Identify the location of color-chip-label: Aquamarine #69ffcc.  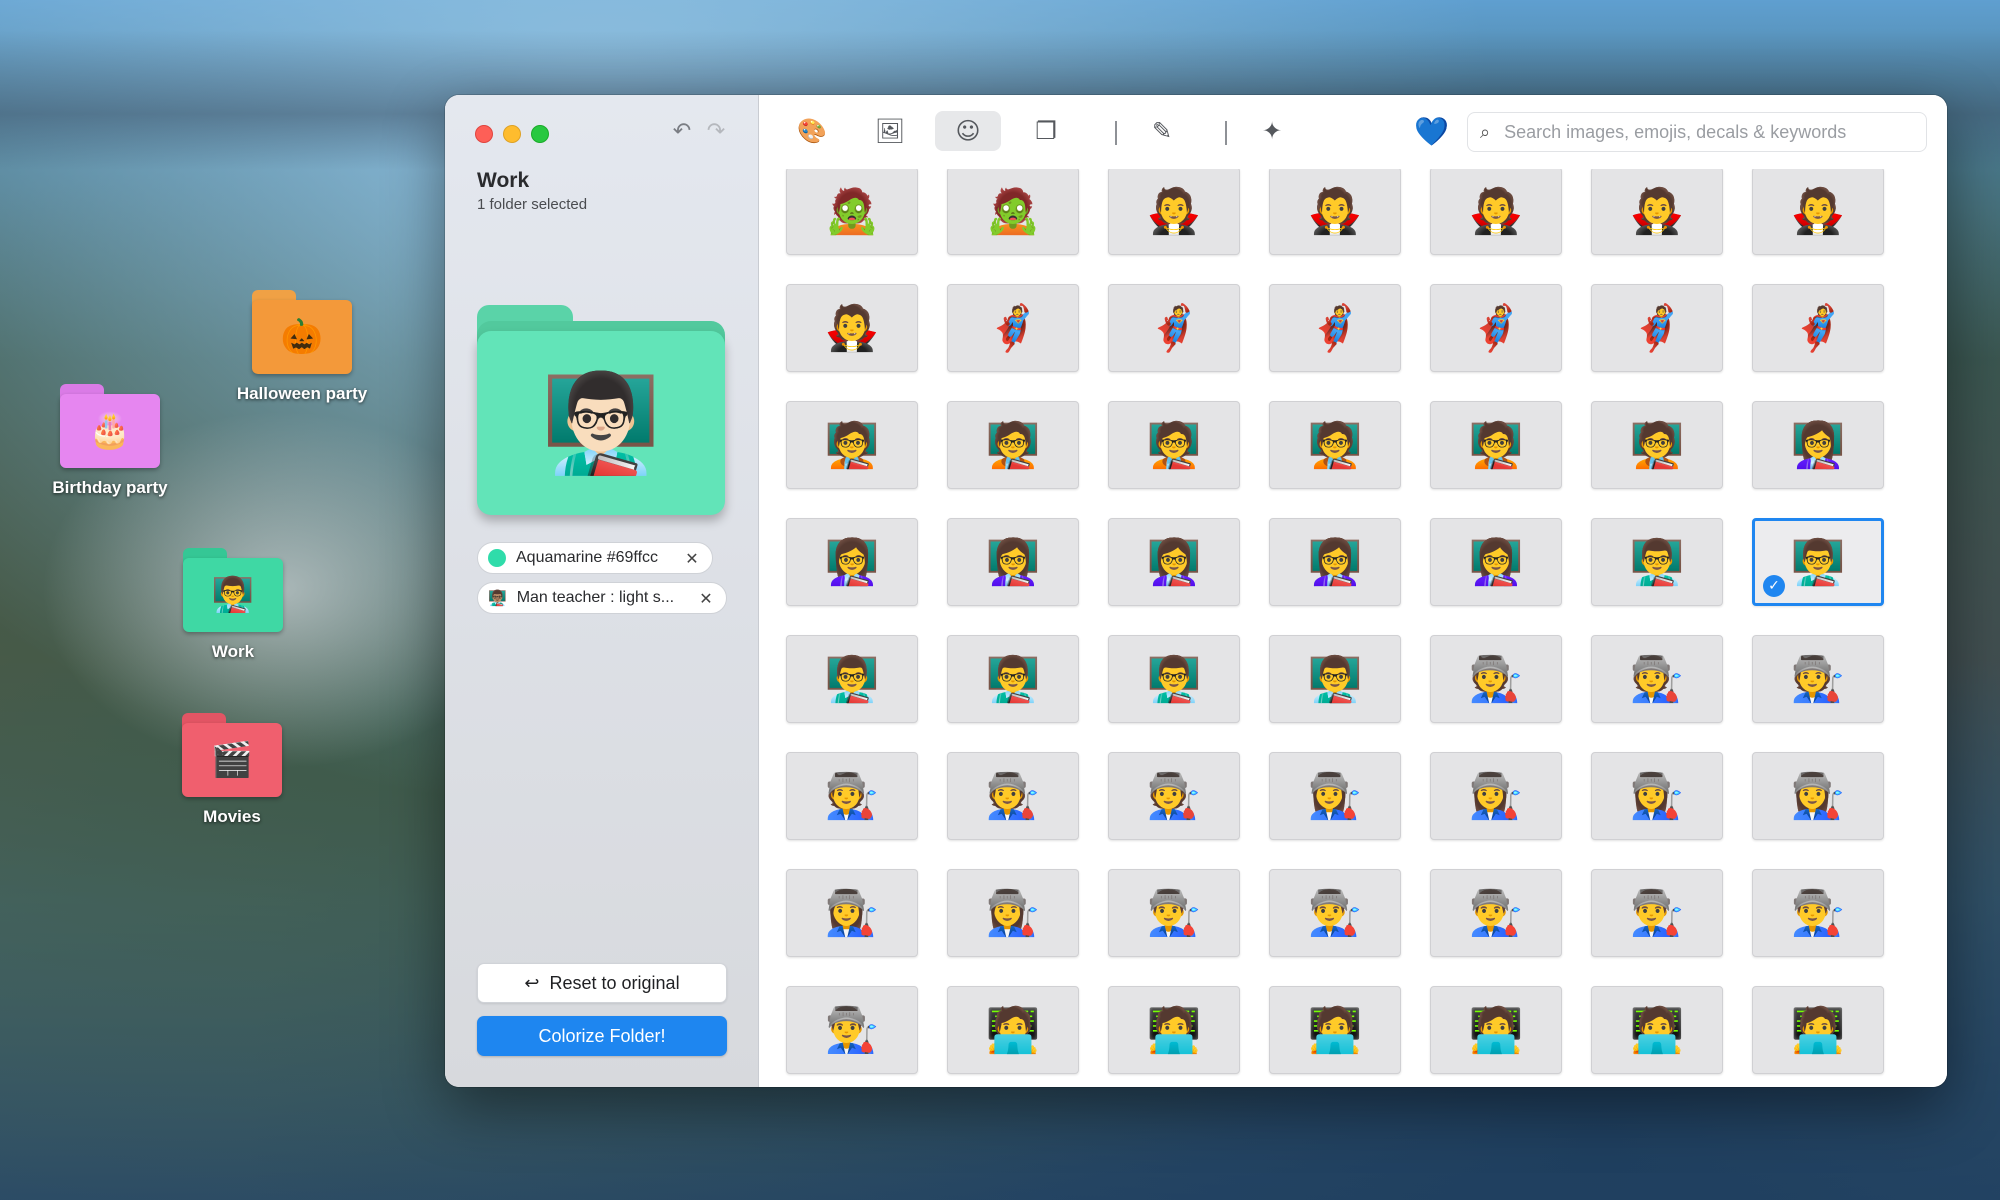
(587, 557).